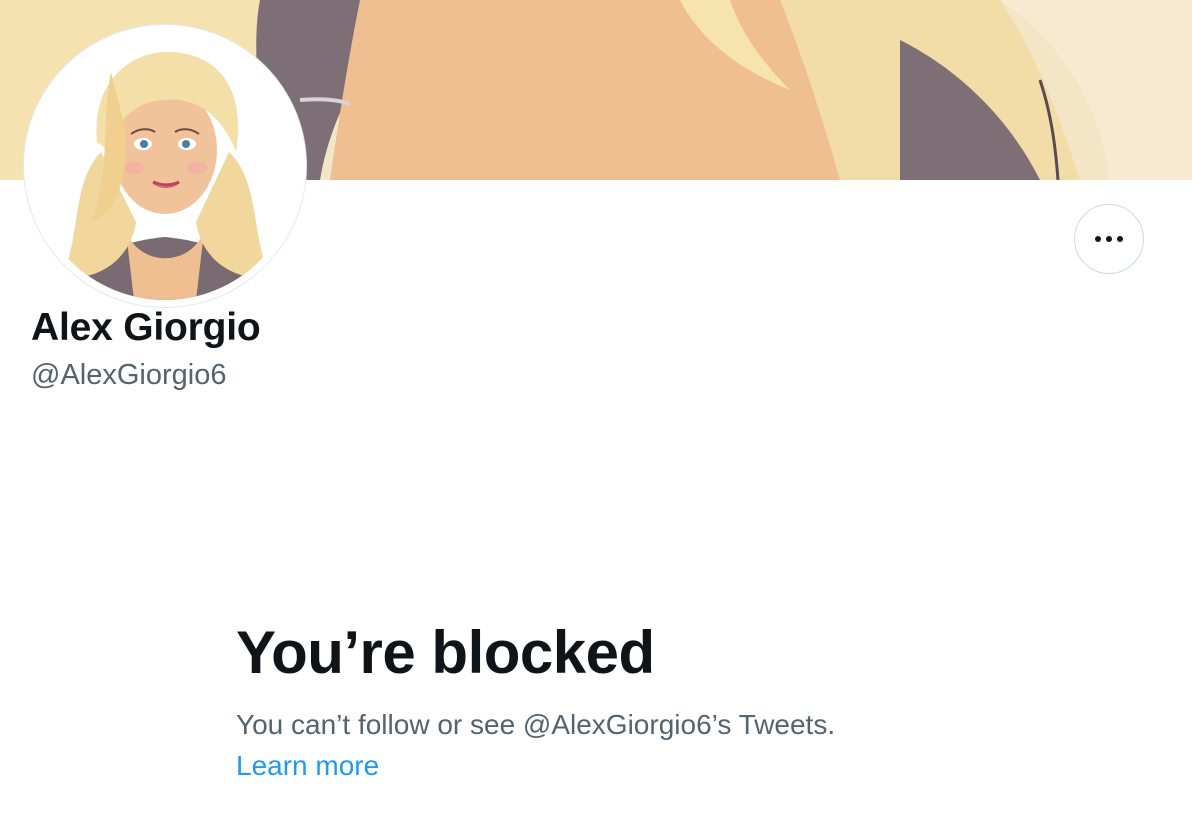 The width and height of the screenshot is (1192, 826). I want to click on blocked-title: You’re blocked, so click(445, 652).